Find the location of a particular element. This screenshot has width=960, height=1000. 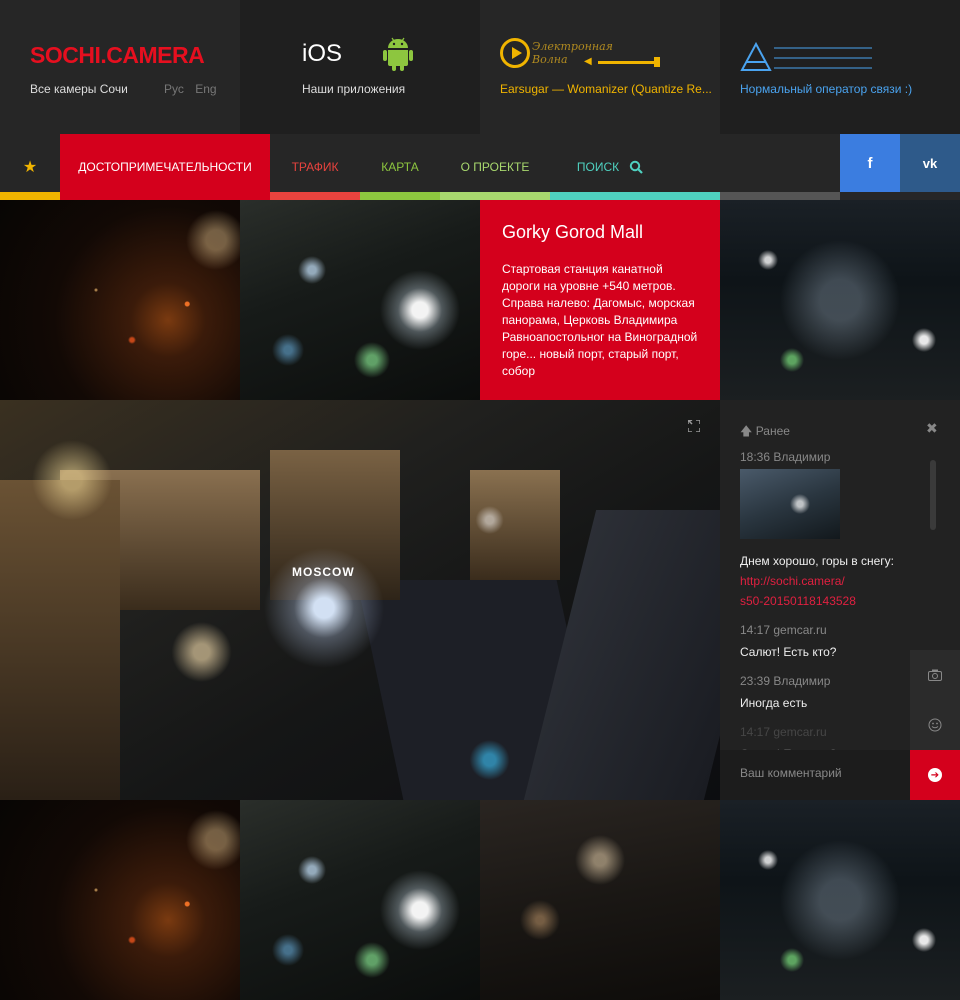

comment-box is located at coordinates (815, 775).